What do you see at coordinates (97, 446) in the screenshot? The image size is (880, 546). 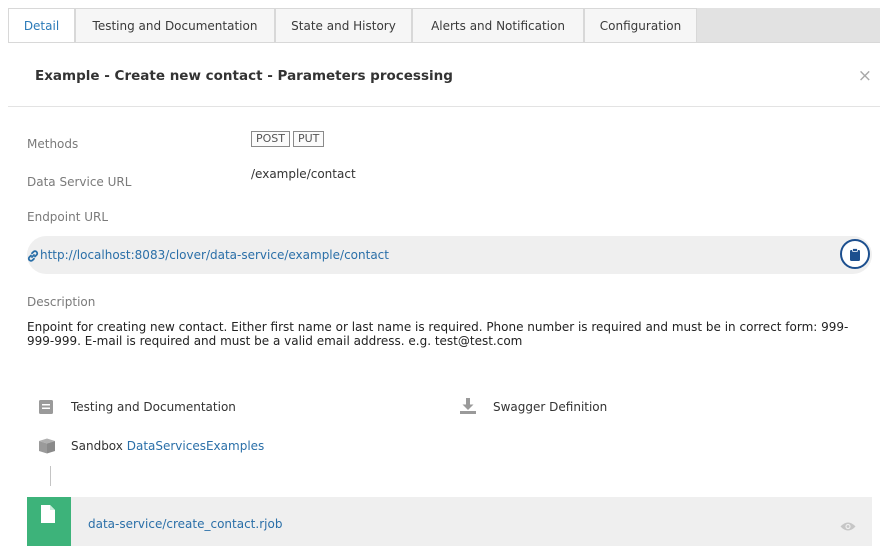 I see `sandbox-prefix: Sandbox` at bounding box center [97, 446].